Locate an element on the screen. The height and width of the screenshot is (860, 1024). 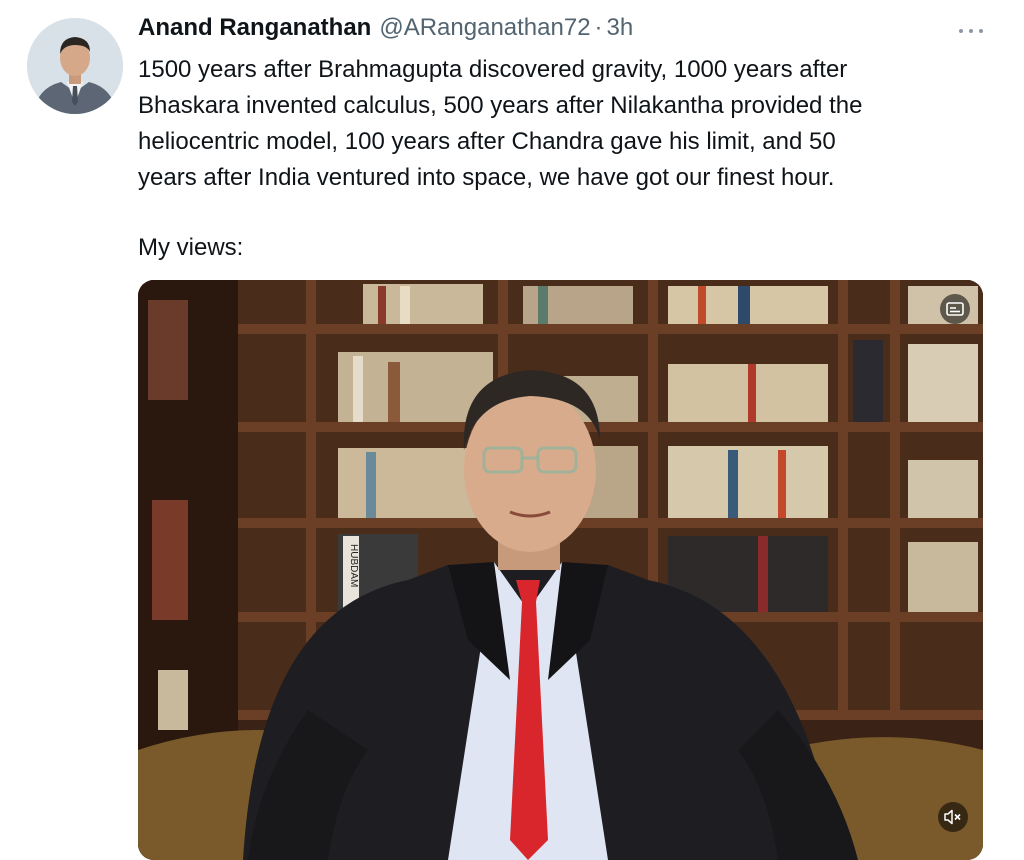
mute-button is located at coordinates (953, 817).